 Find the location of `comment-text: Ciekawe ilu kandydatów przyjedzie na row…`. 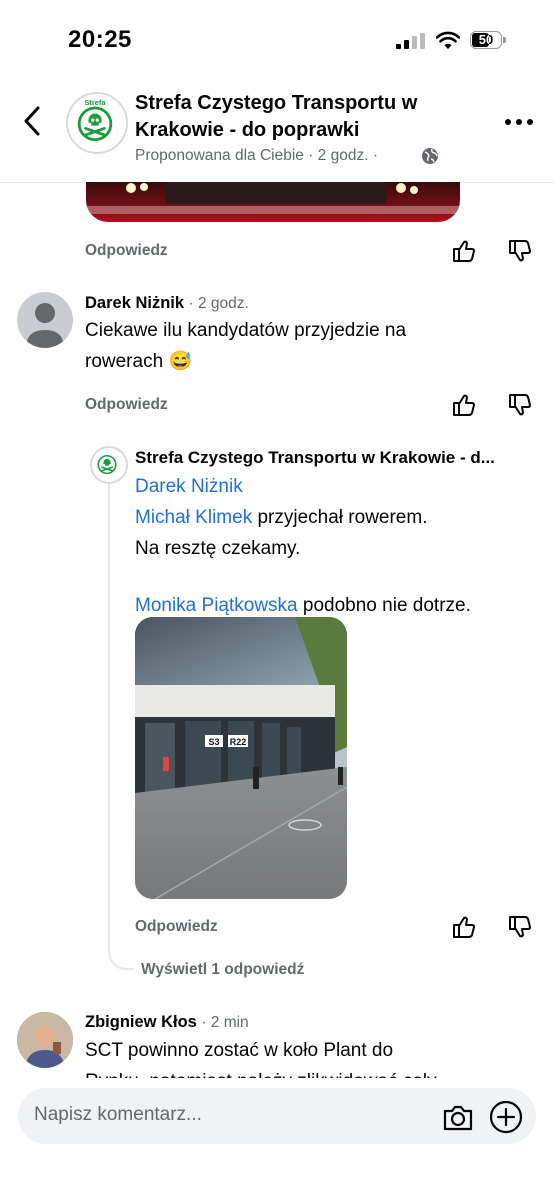

comment-text: Ciekawe ilu kandydatów przyjedzie na row… is located at coordinates (285, 346).